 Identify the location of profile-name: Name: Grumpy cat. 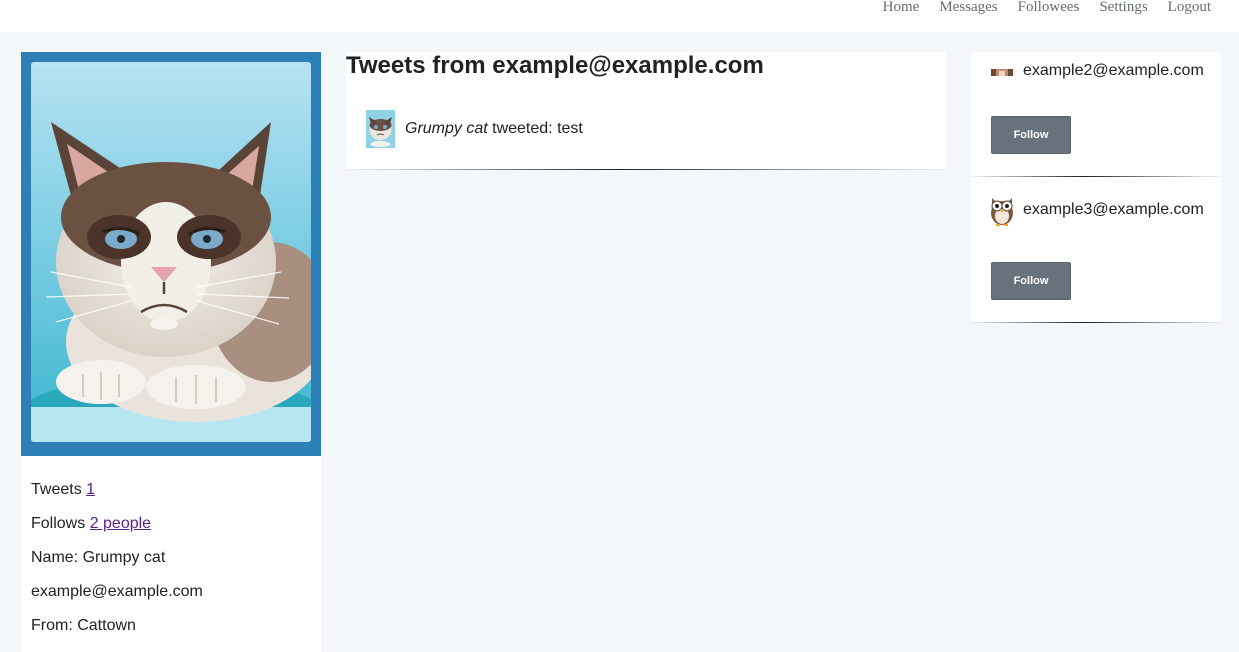
(98, 557).